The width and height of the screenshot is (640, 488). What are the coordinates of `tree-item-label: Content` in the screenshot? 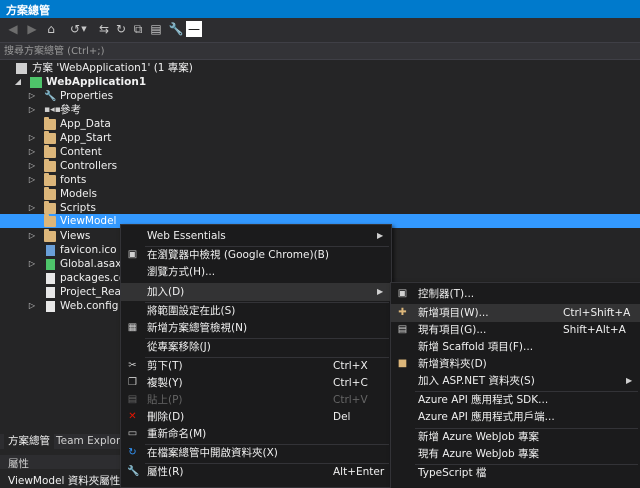 It's located at (81, 152).